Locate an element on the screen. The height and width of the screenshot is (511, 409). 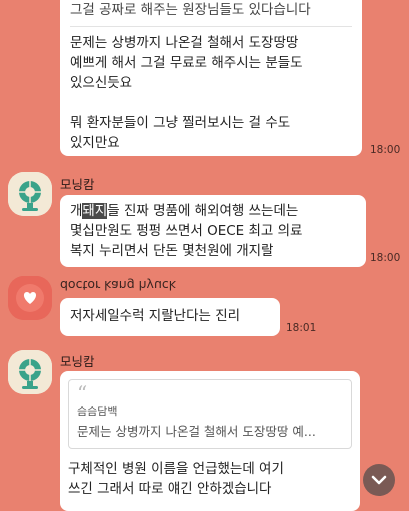
heart-avatar-icon is located at coordinates (30, 298).